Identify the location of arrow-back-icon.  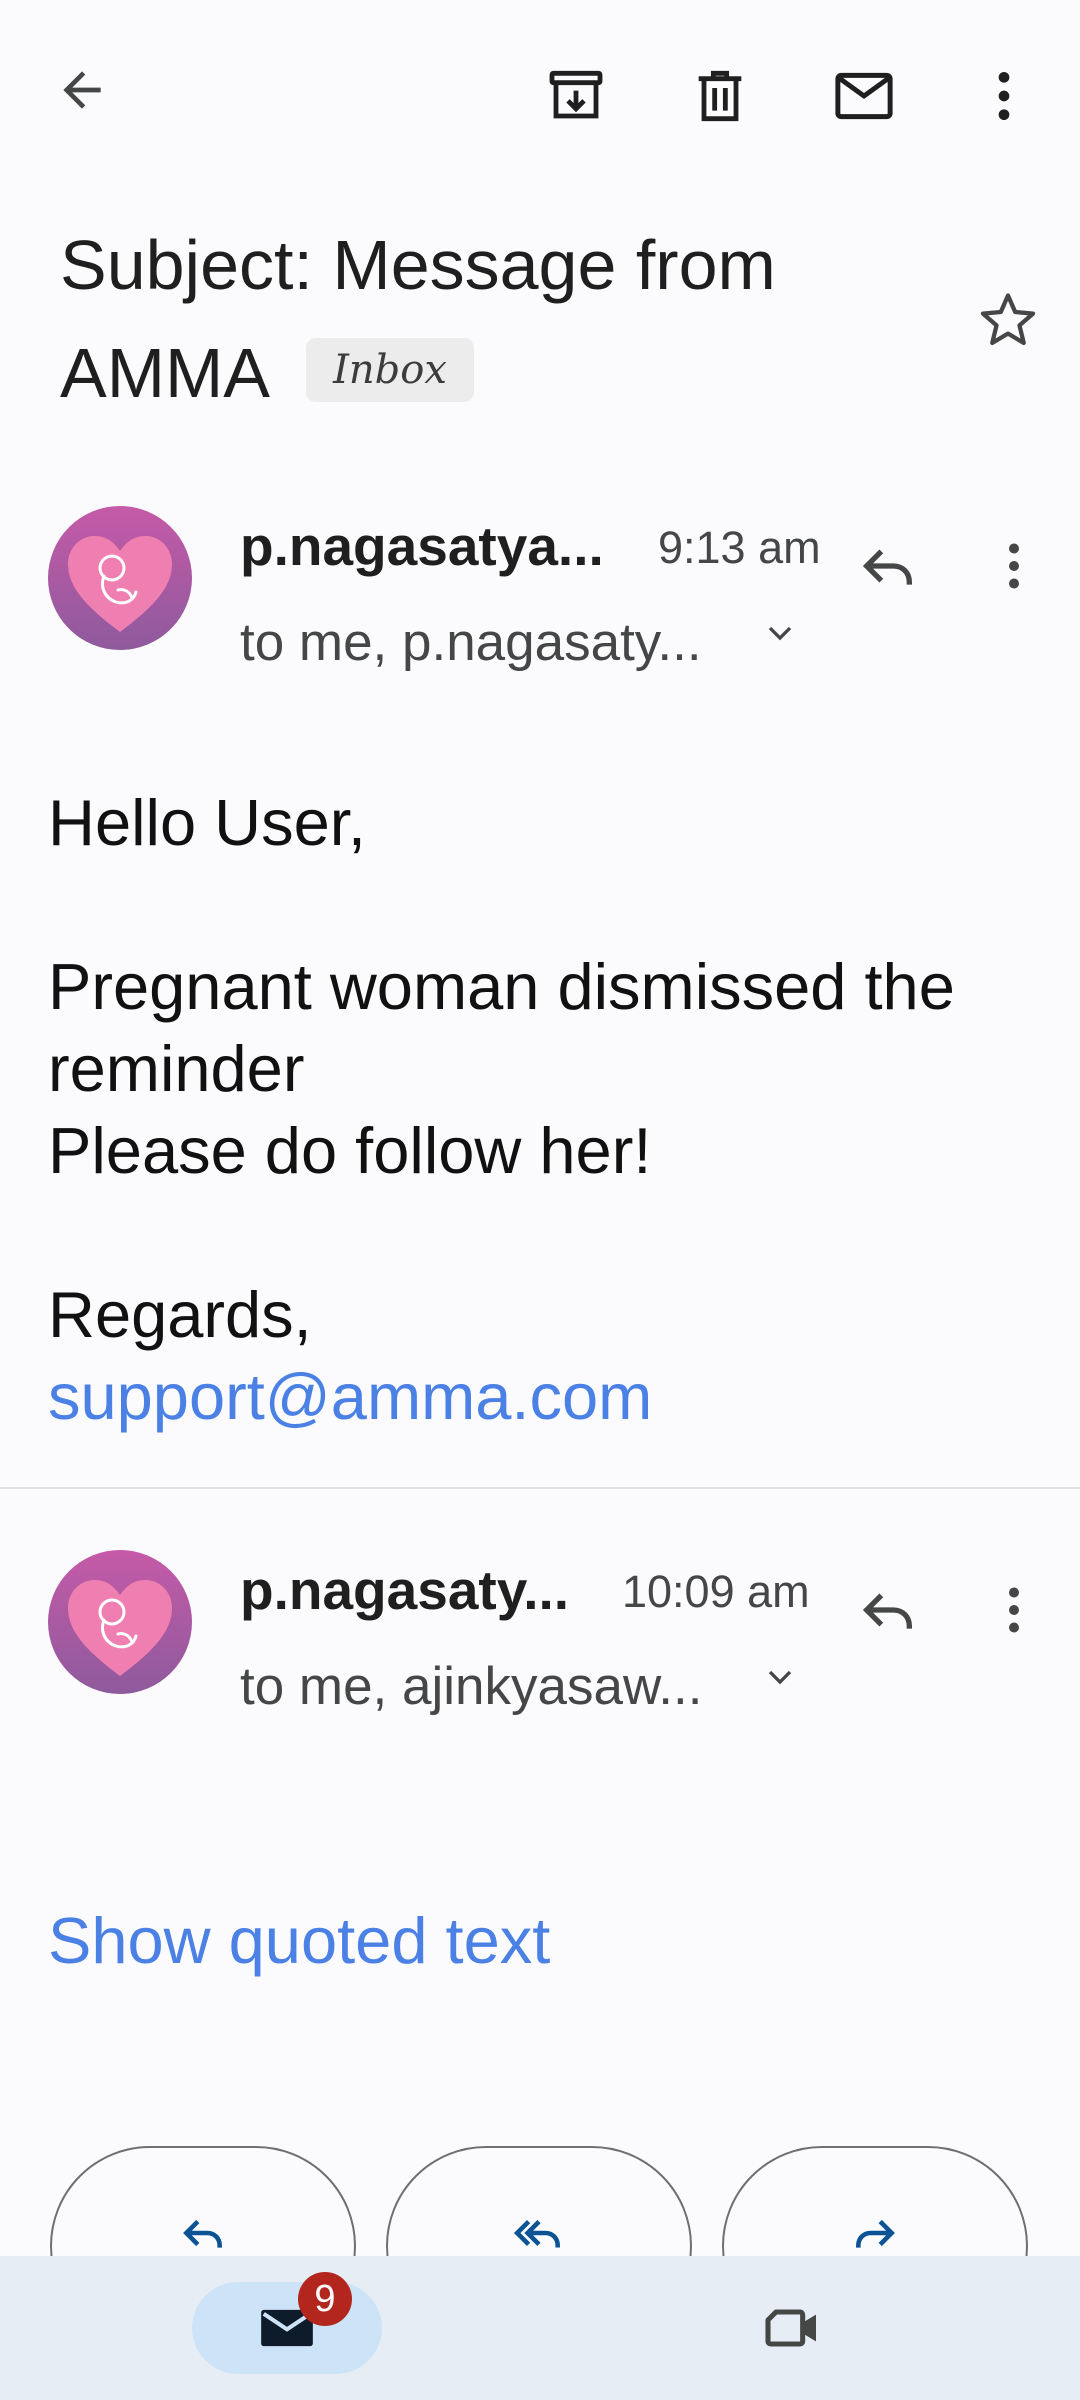
(82, 90).